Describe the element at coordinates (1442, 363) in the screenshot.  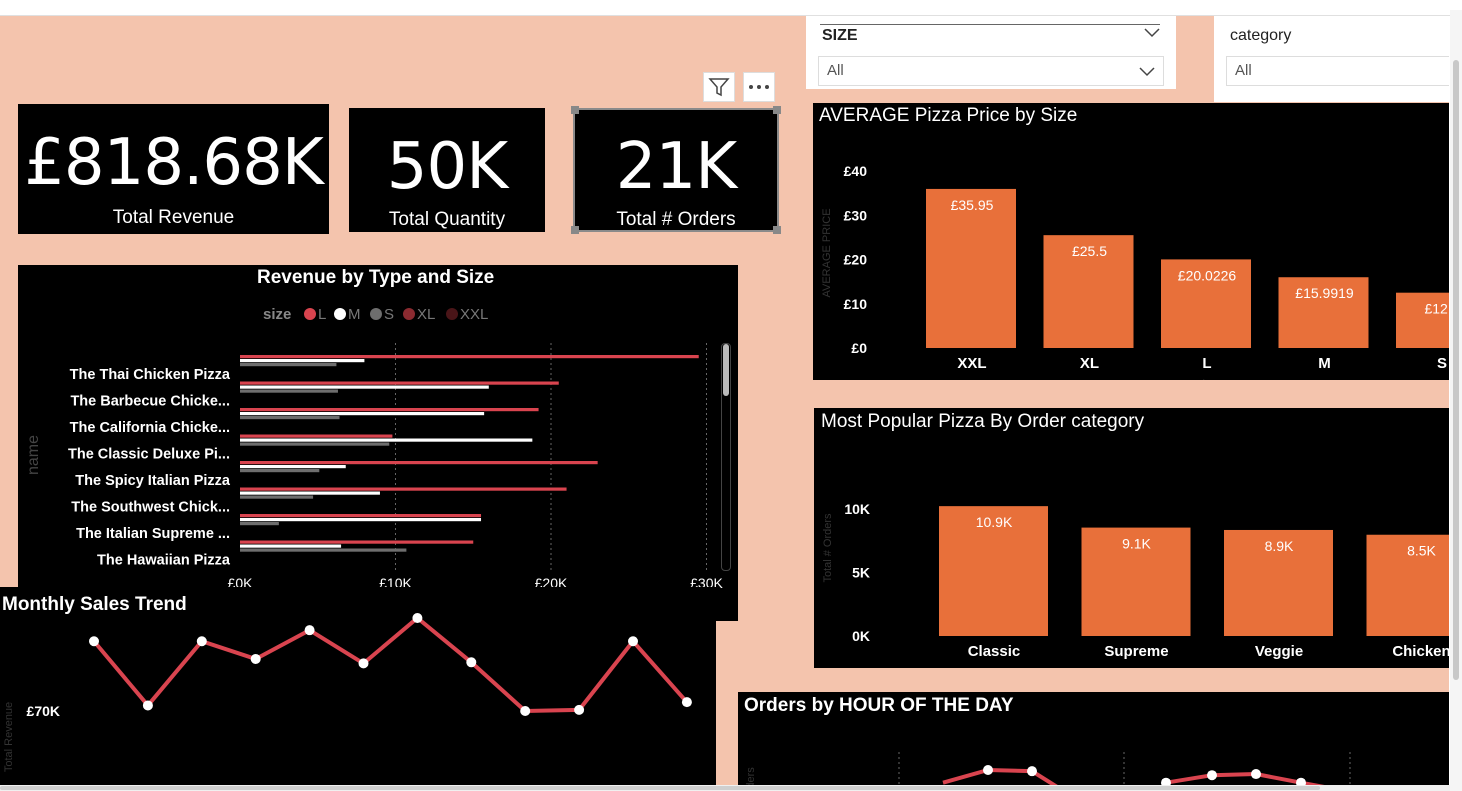
I see `x-tick-label: S` at that location.